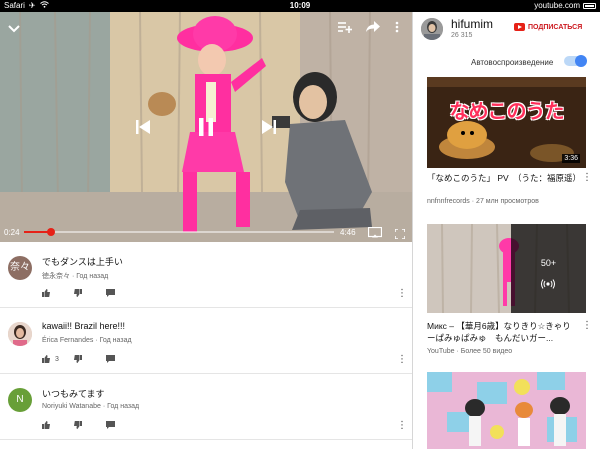 This screenshot has width=600, height=449. I want to click on mix-radio-icon, so click(548, 285).